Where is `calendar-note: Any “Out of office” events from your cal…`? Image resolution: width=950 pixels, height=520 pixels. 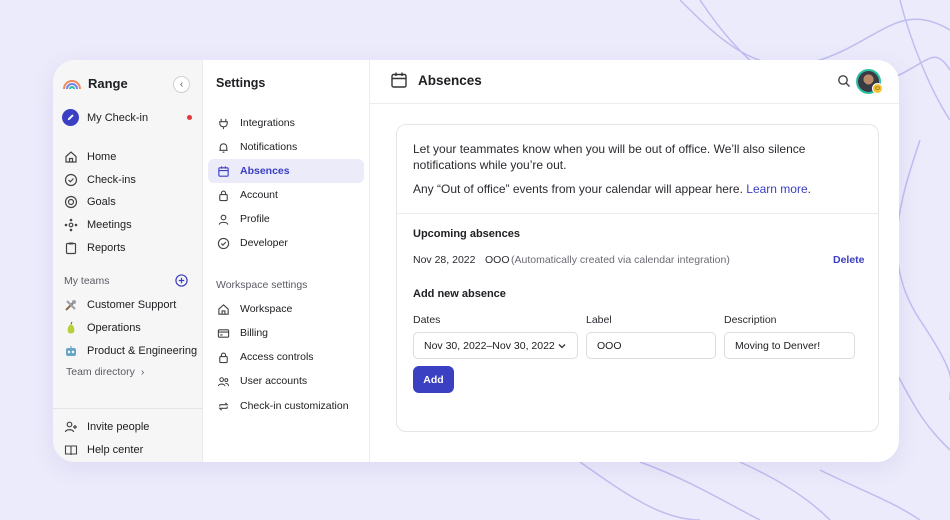
calendar-note: Any “Out of office” events from your cal… is located at coordinates (612, 189).